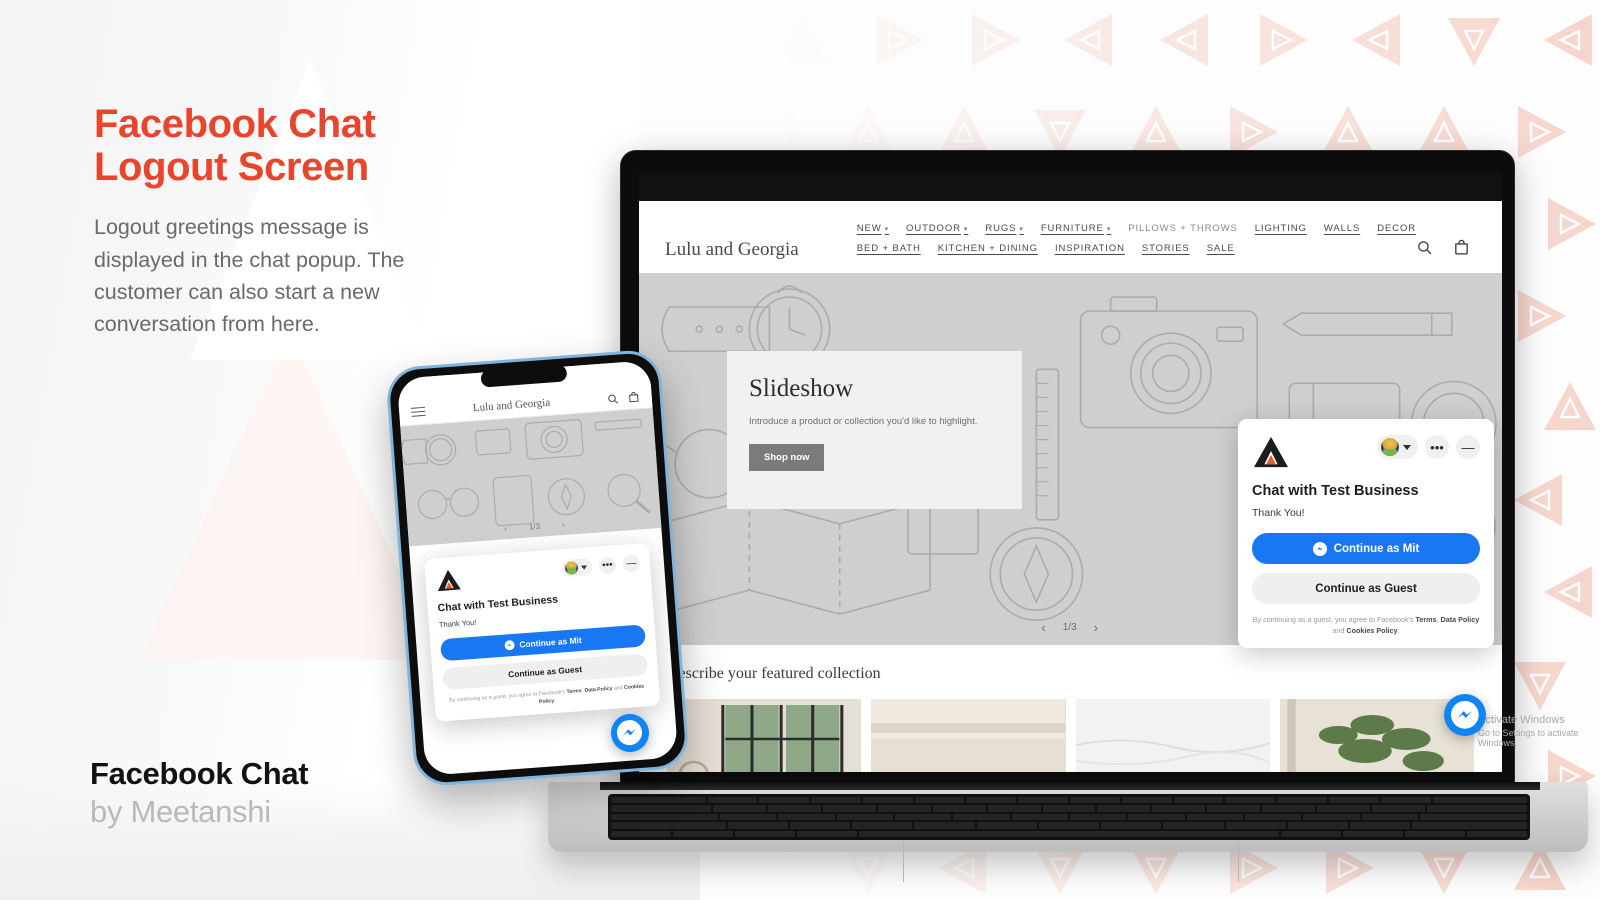 The image size is (1600, 900). Describe the element at coordinates (1521, 720) in the screenshot. I see `watermark-line-1: Activate Windows` at that location.